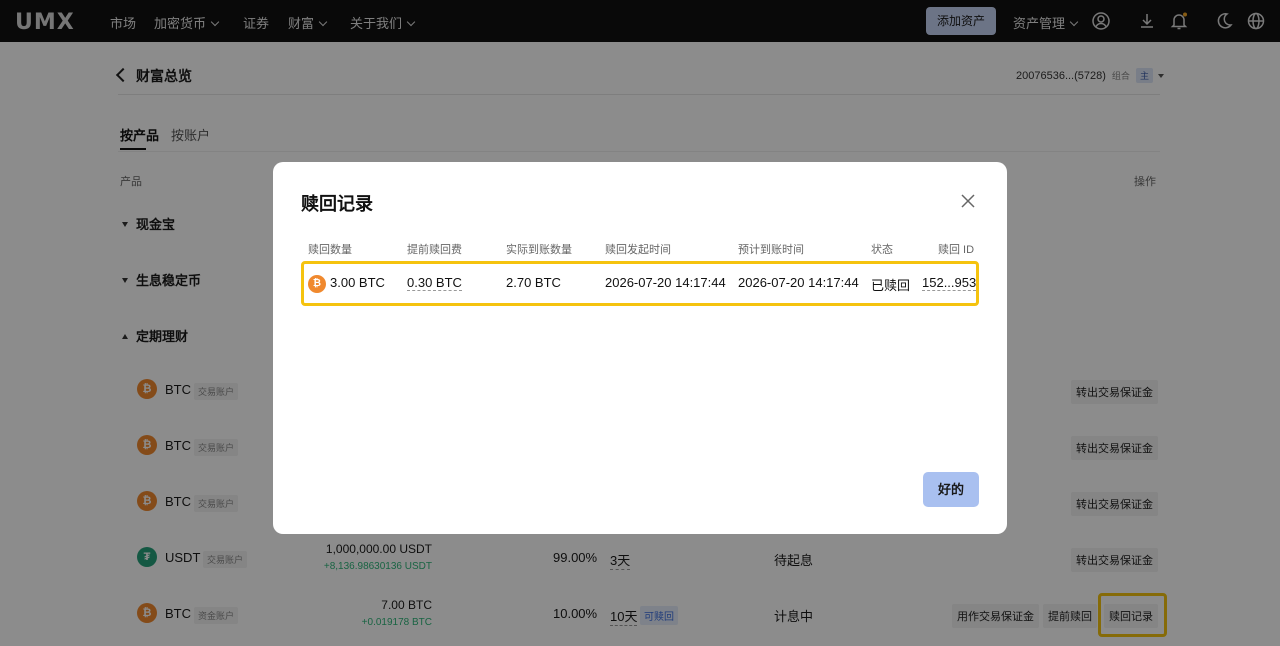 Image resolution: width=1280 pixels, height=646 pixels. Describe the element at coordinates (638, 250) in the screenshot. I see `header-start-time: 赎回发起时间` at that location.